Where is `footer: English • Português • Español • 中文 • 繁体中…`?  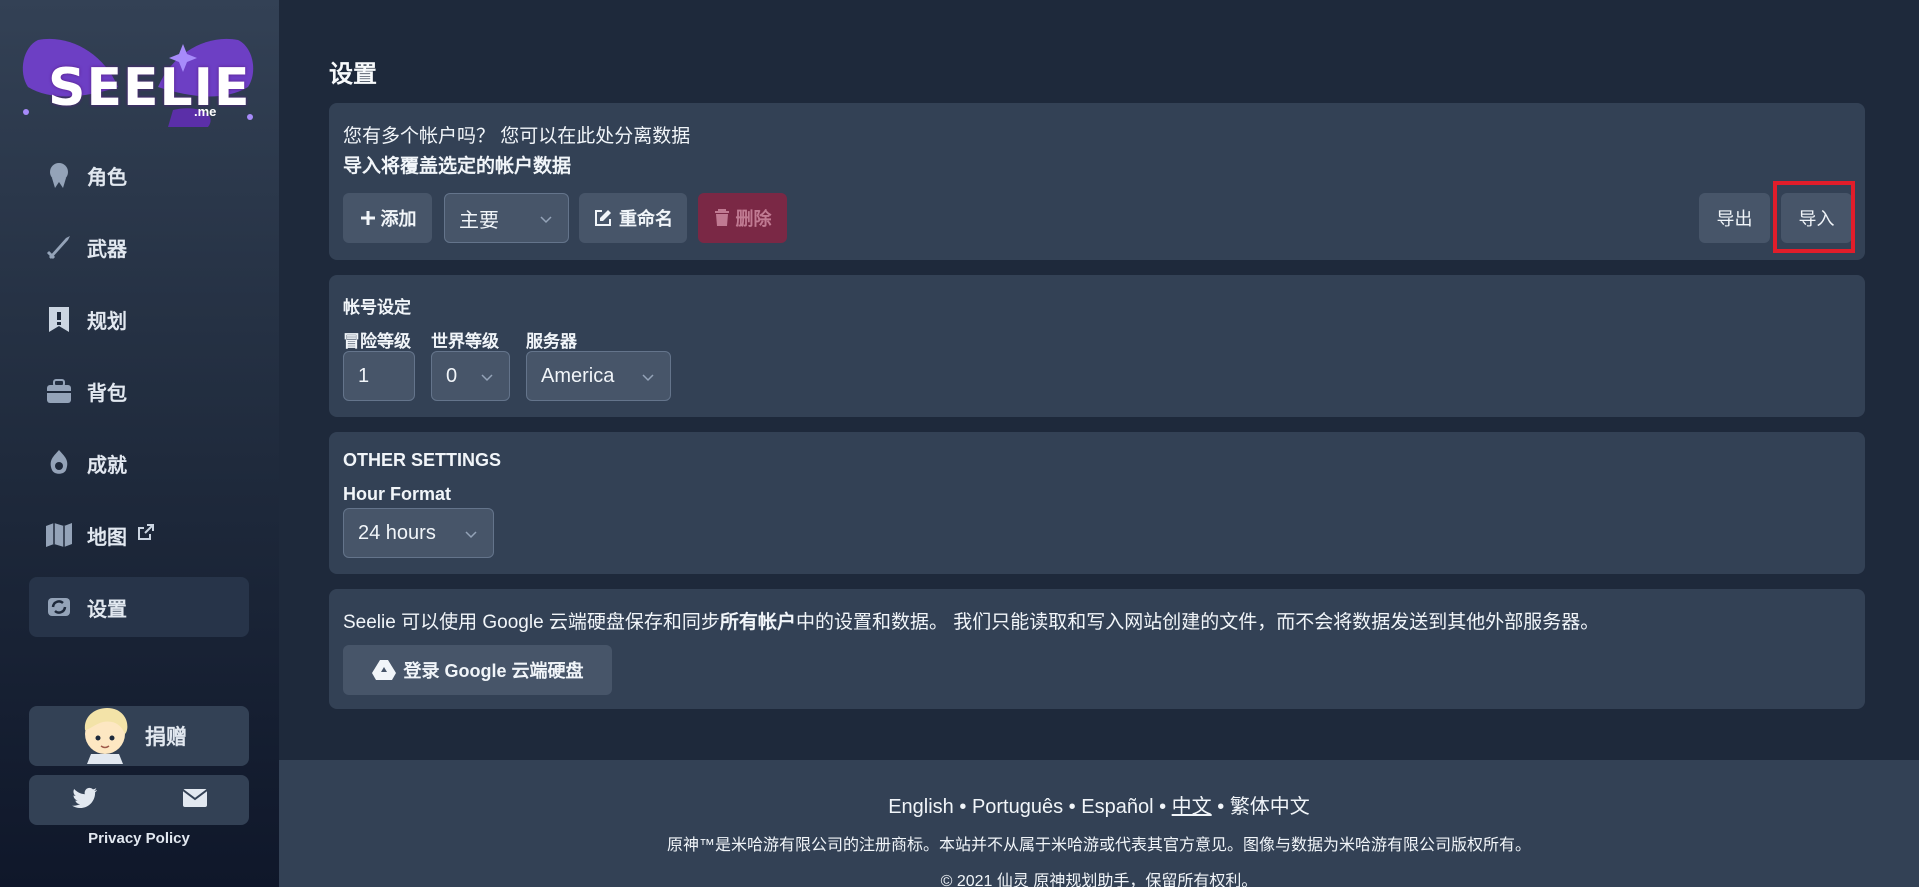
footer: English • Português • Español • 中文 • 繁体中… is located at coordinates (1099, 823).